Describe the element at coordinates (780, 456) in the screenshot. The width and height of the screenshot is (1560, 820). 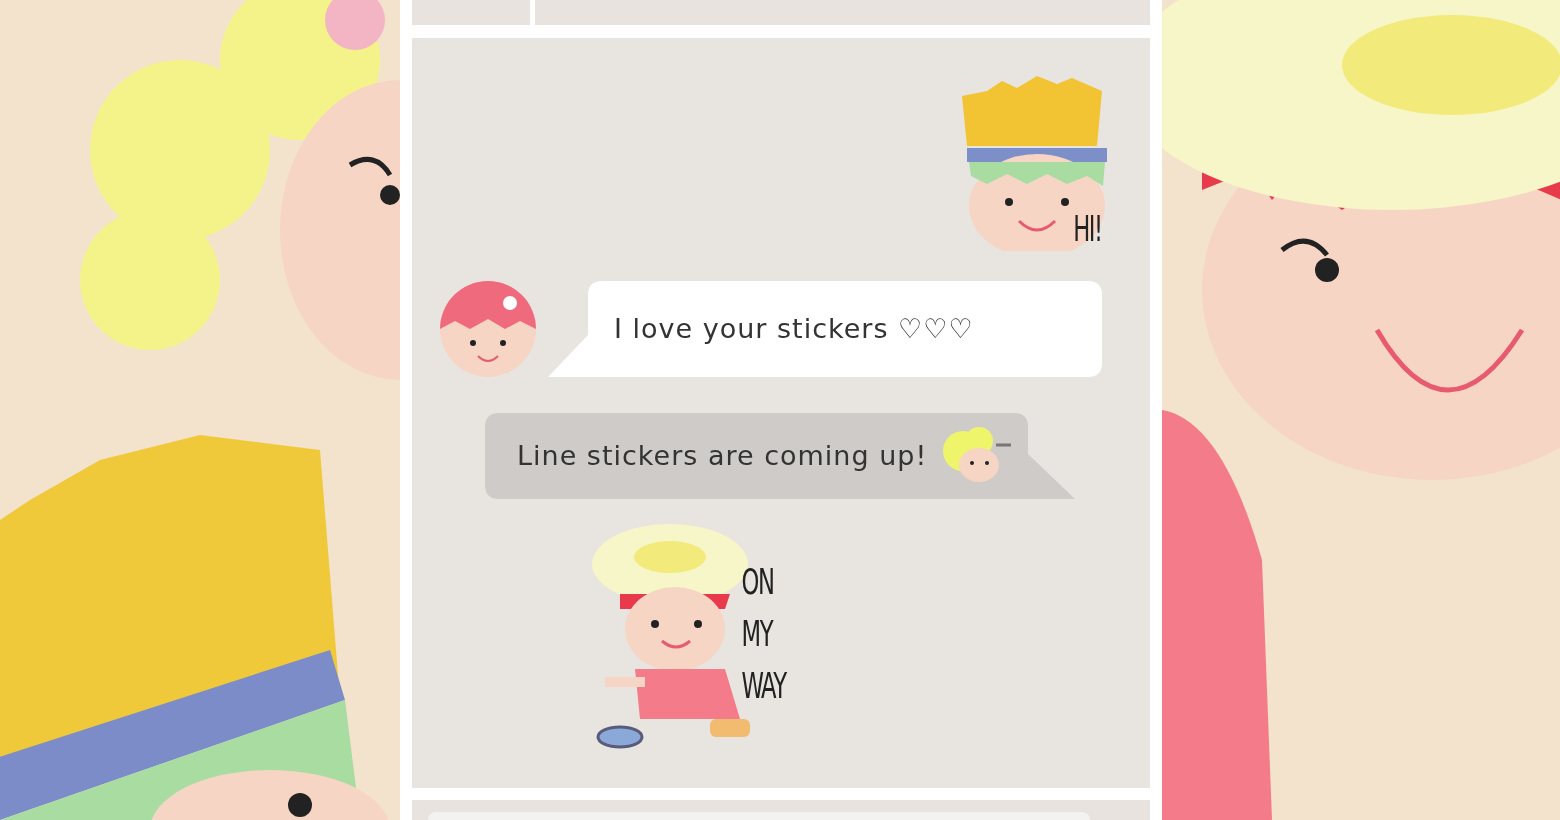
I see `message-bubble: Line stickers are coming up!` at that location.